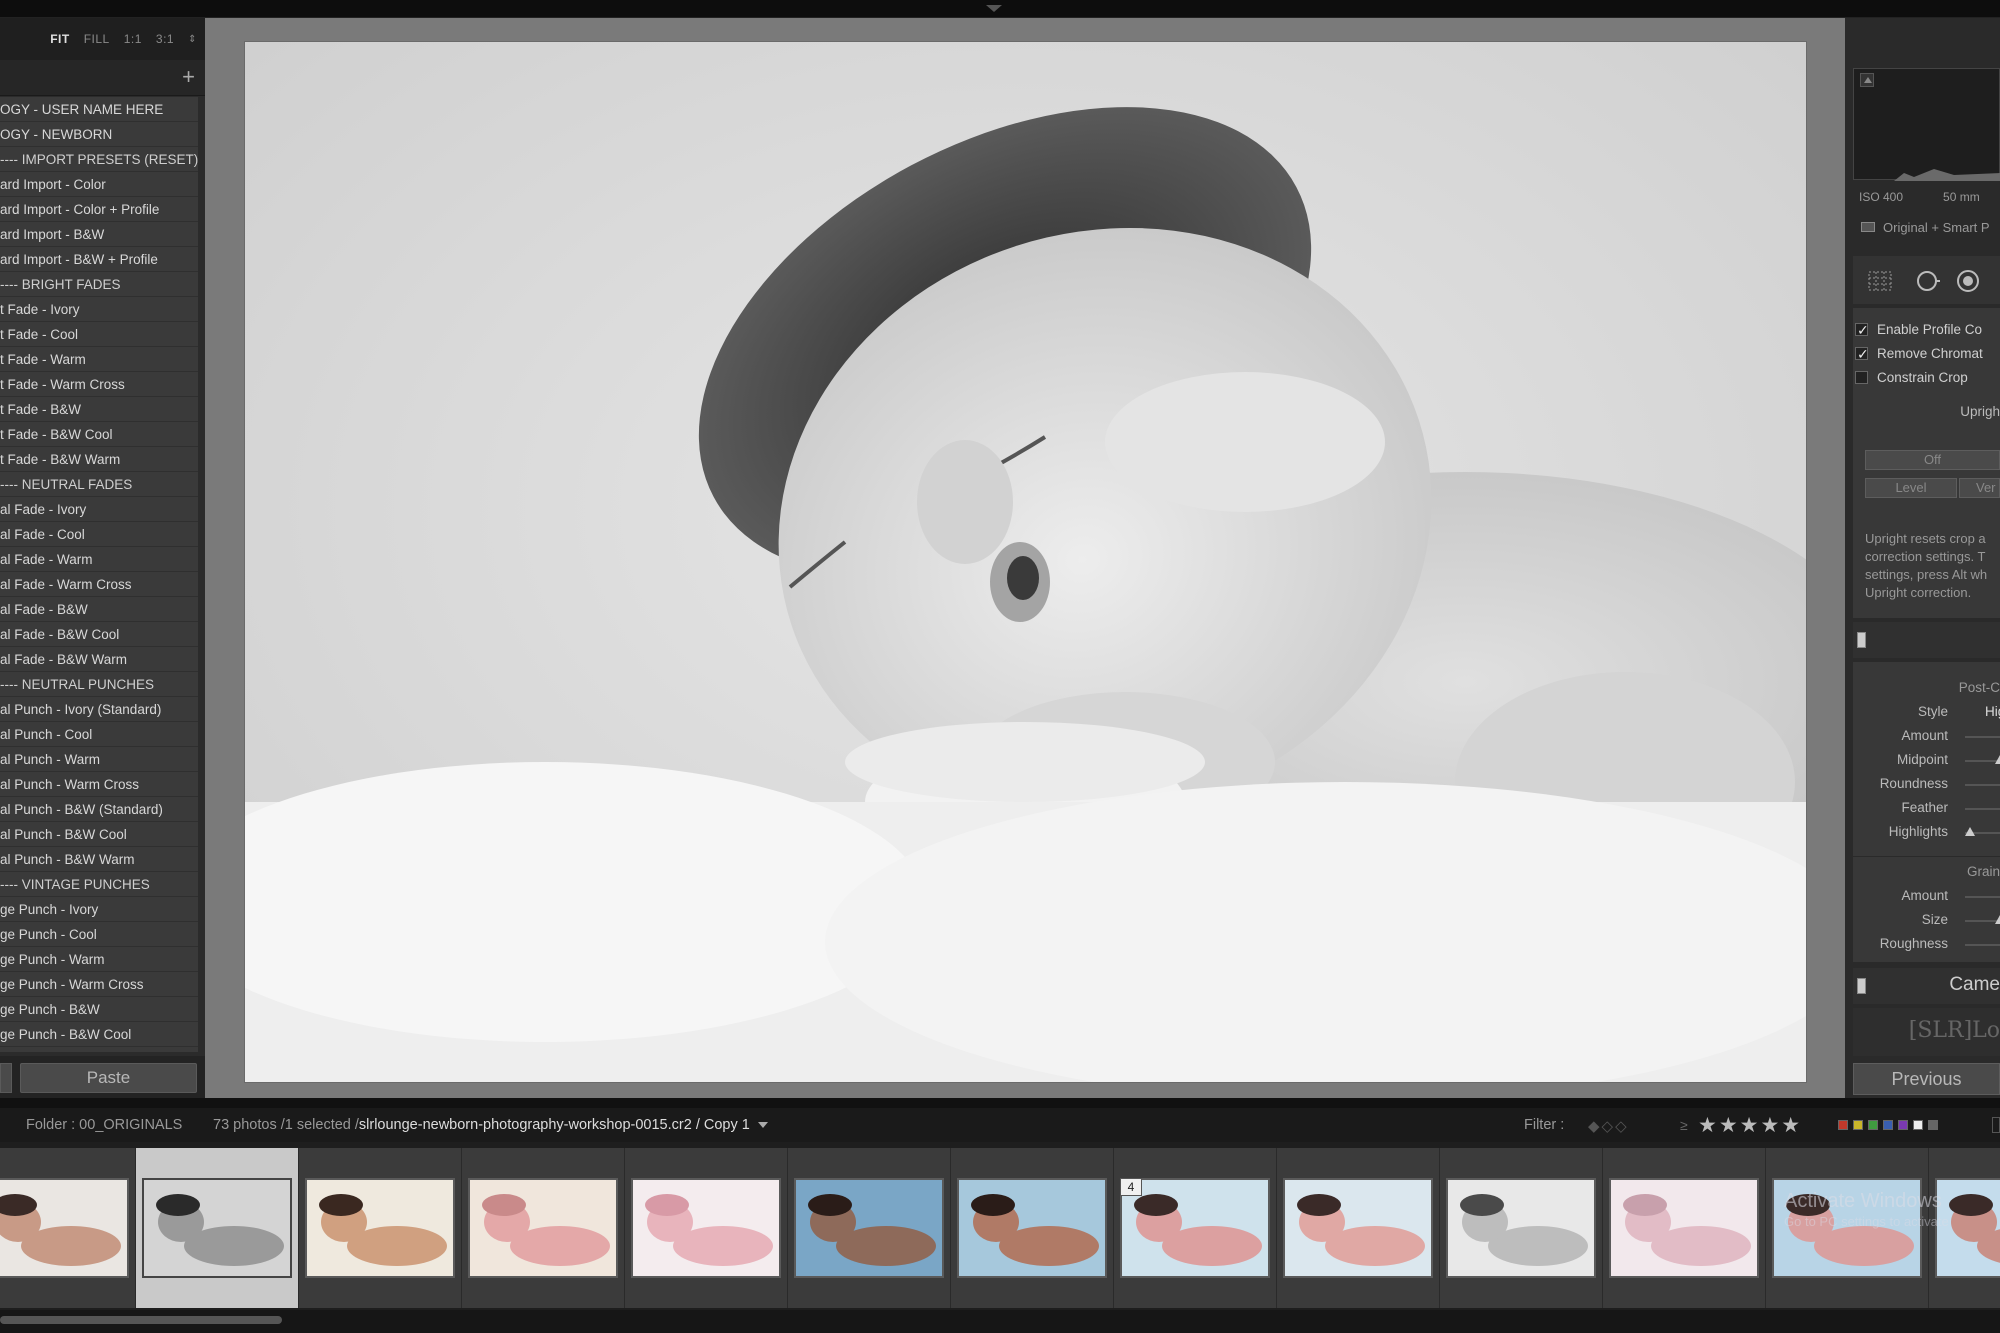  What do you see at coordinates (165, 39) in the screenshot?
I see `zoom-3-1: 3:1` at bounding box center [165, 39].